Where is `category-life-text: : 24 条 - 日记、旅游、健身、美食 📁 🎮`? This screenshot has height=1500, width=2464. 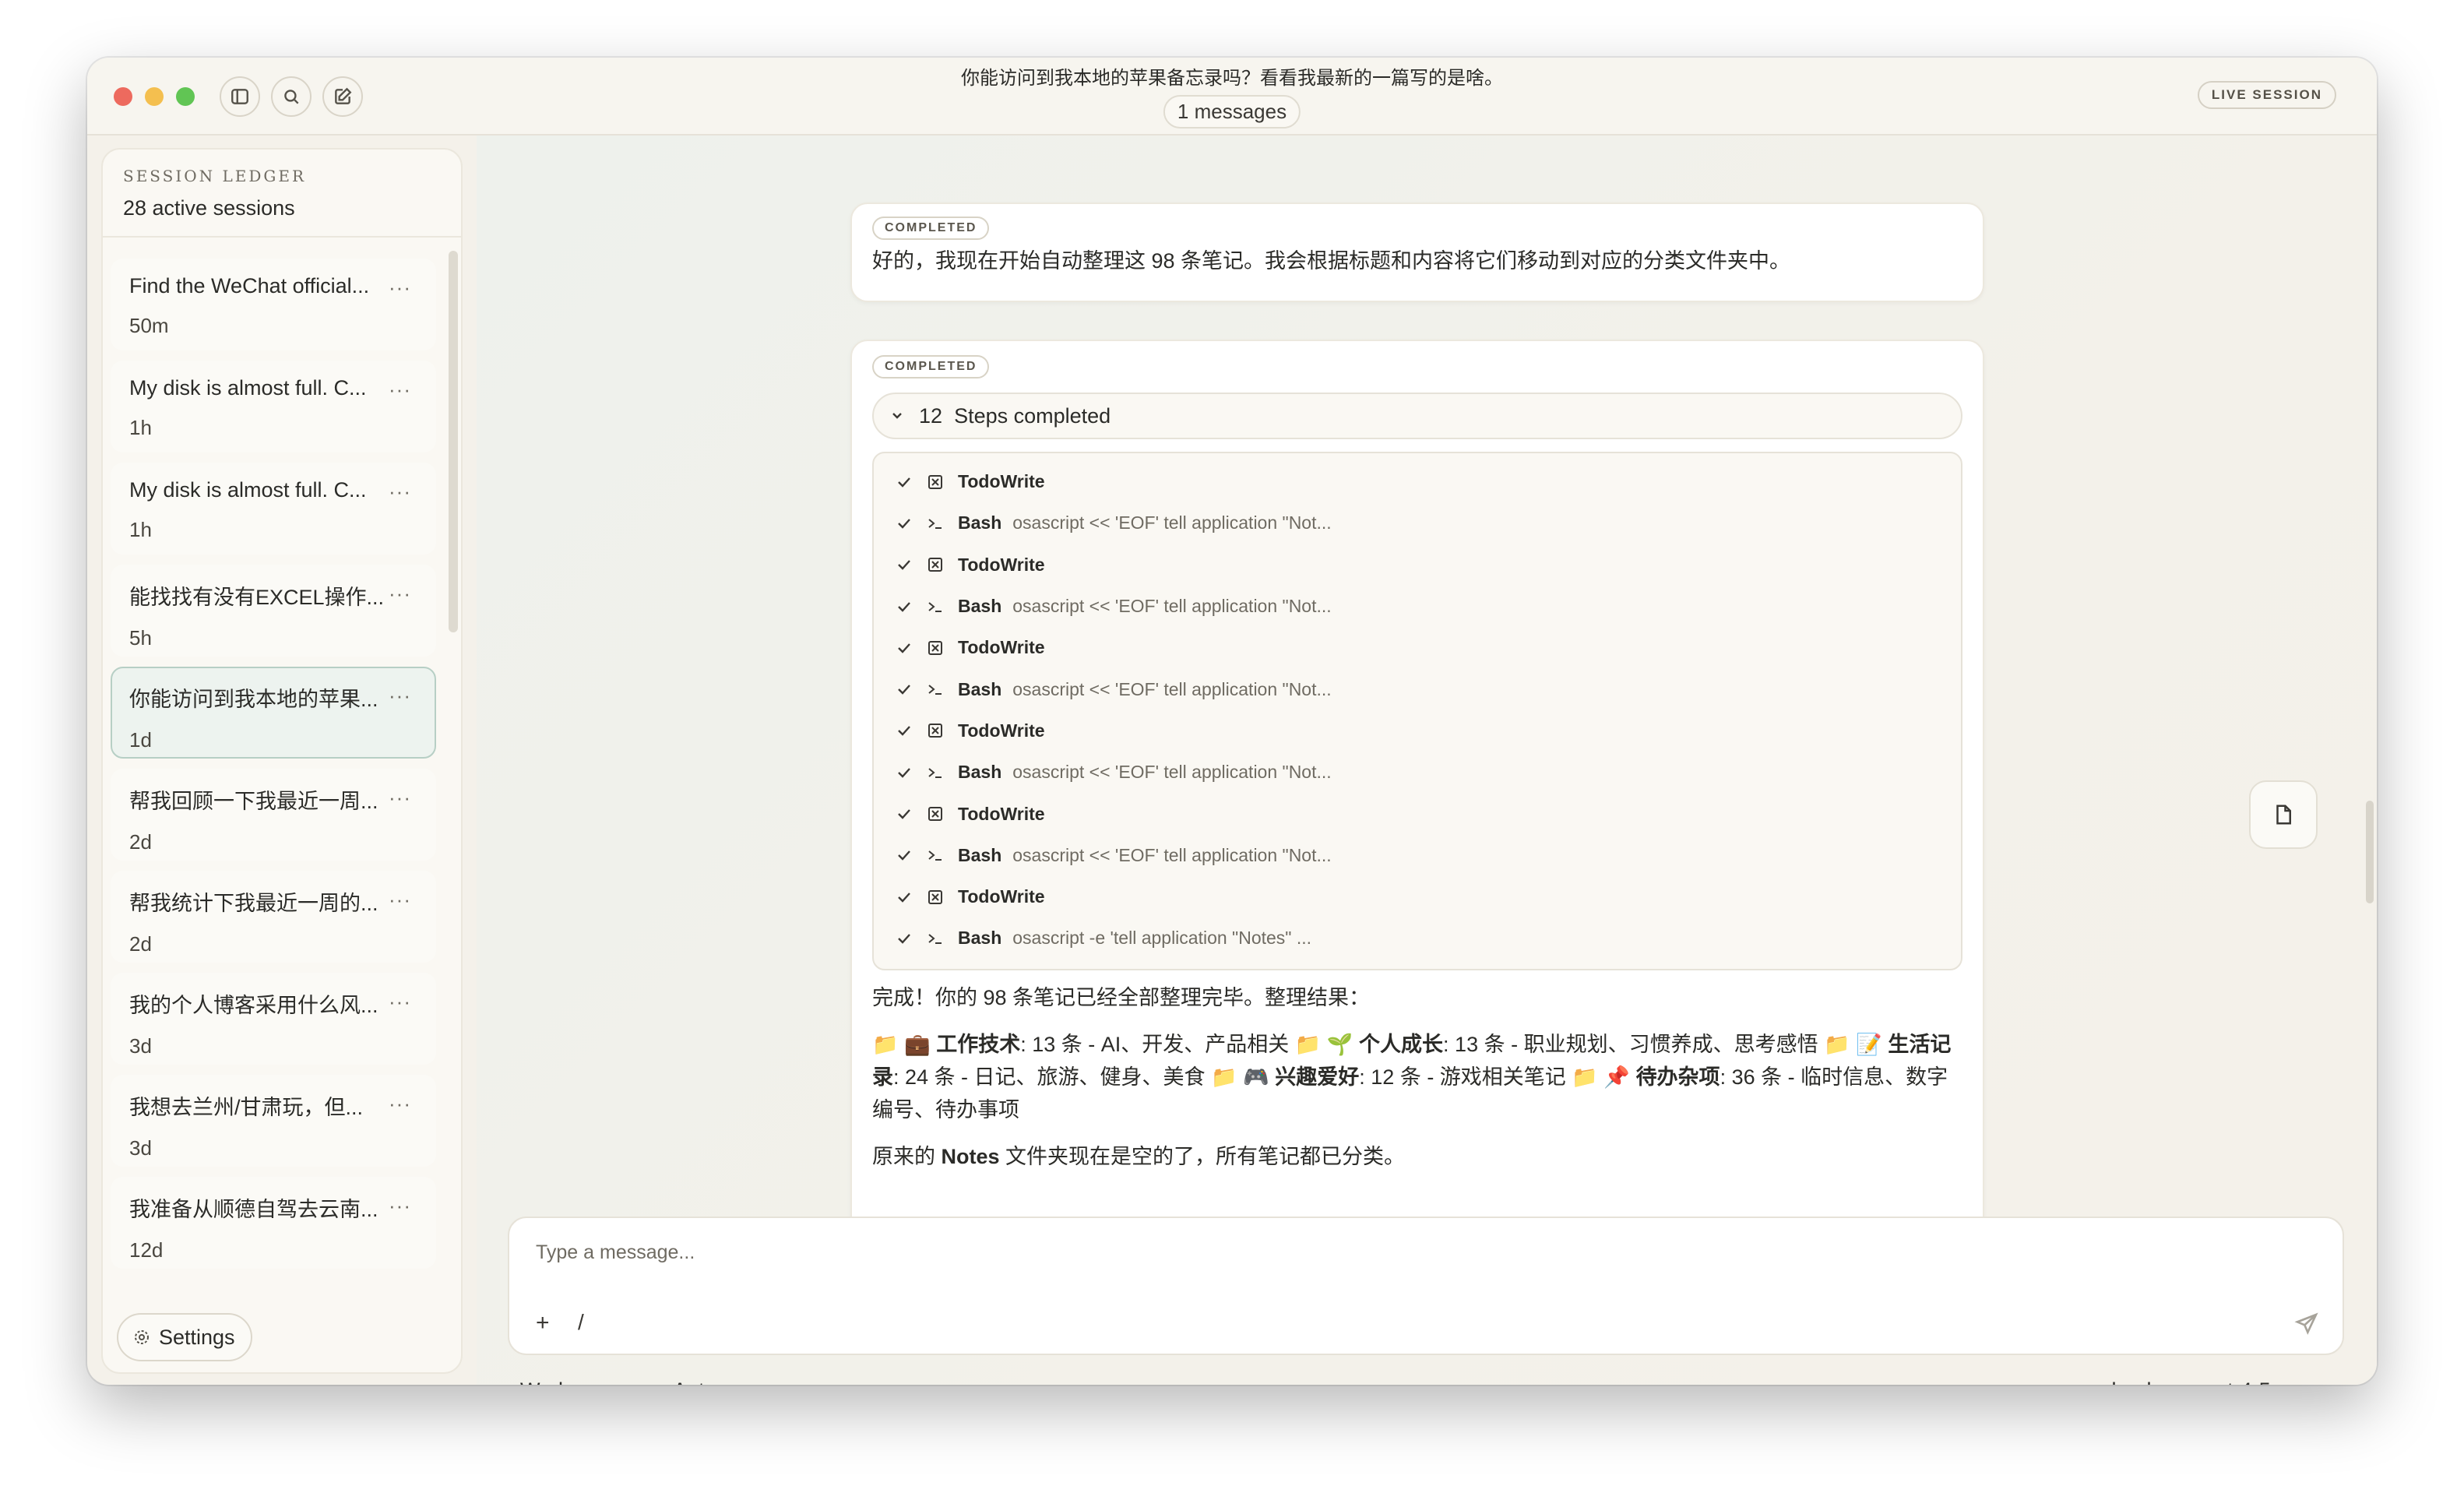 category-life-text: : 24 条 - 日记、旅游、健身、美食 📁 🎮 is located at coordinates (1084, 1077).